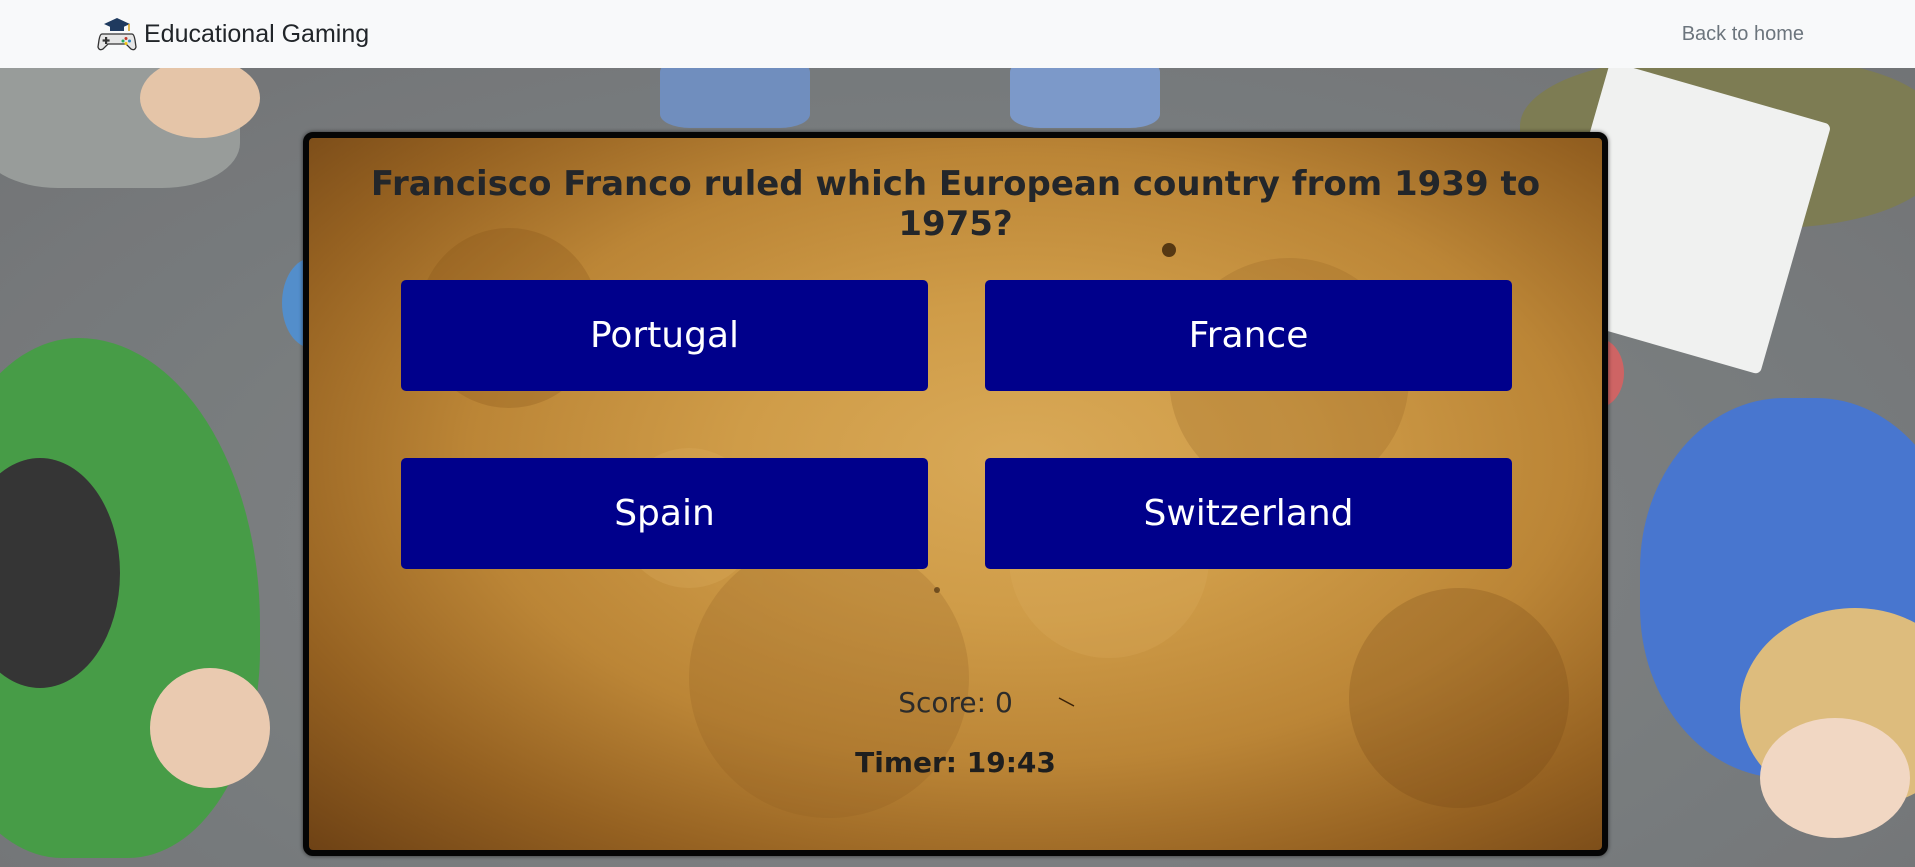  What do you see at coordinates (1248, 513) in the screenshot?
I see `answer-button-4: Switzerland` at bounding box center [1248, 513].